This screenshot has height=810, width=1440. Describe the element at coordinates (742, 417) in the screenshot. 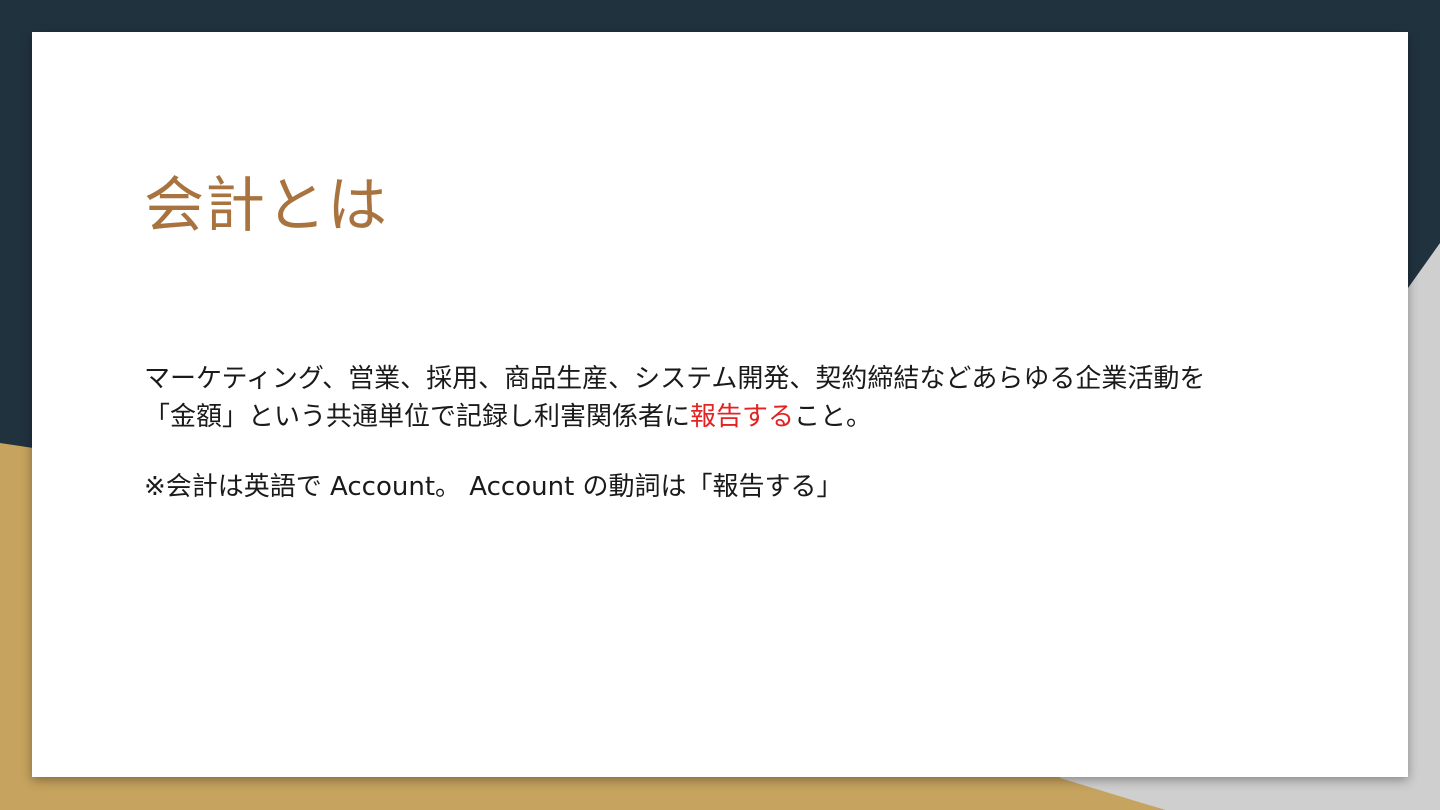

I see `highlighted-phrase: 報告する` at that location.